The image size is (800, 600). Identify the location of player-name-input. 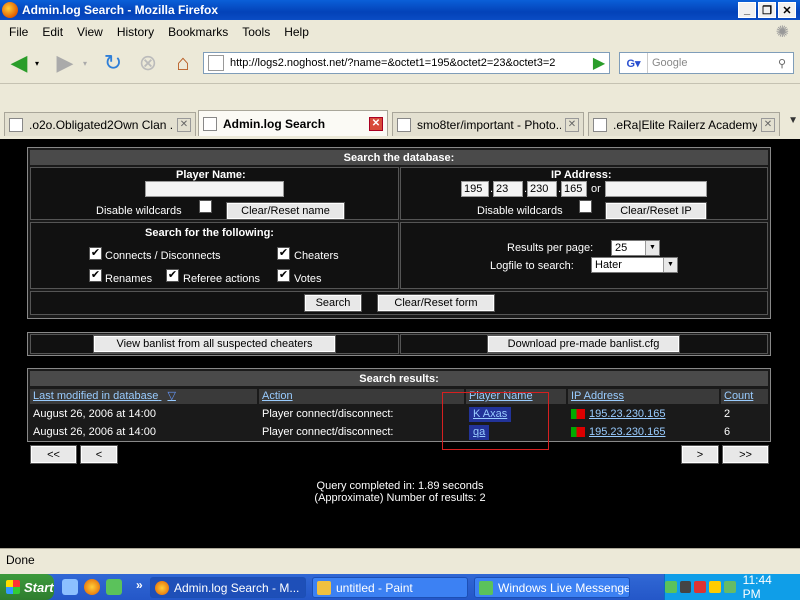
(214, 189).